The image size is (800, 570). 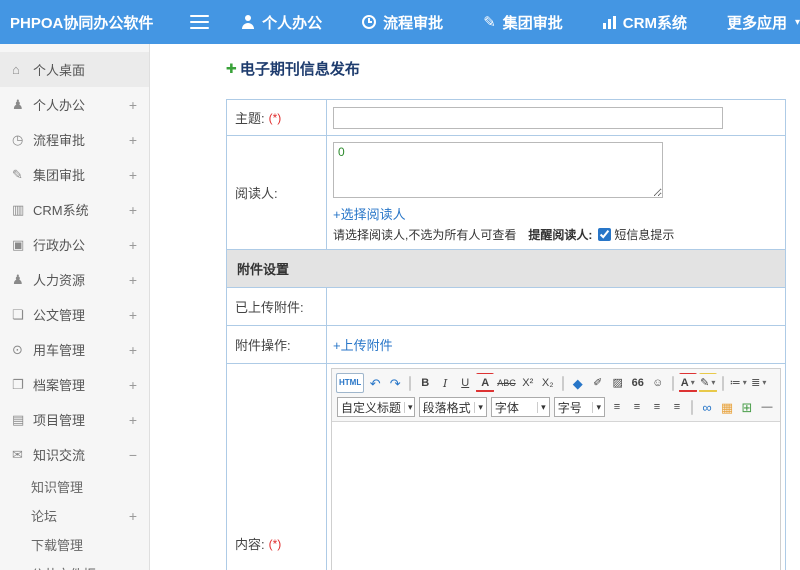 What do you see at coordinates (92, 22) in the screenshot?
I see `app-logo: PHPOA协同办公软件` at bounding box center [92, 22].